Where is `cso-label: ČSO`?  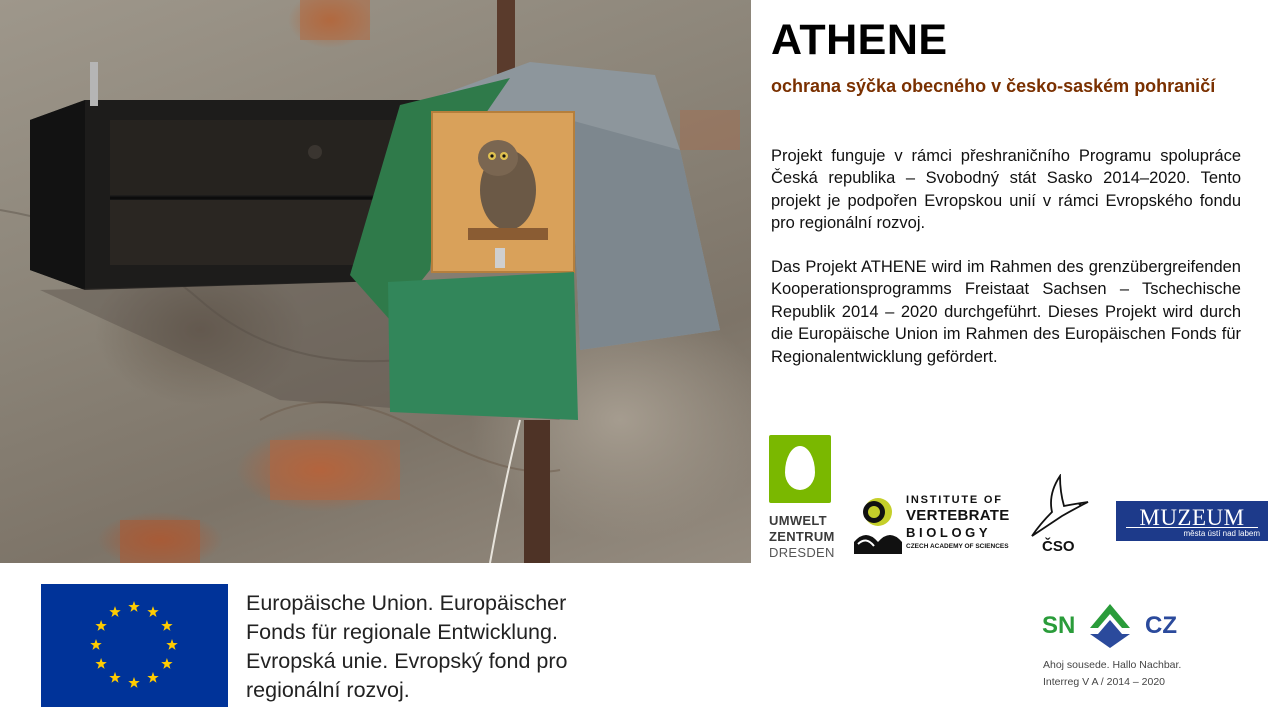 cso-label: ČSO is located at coordinates (1058, 546).